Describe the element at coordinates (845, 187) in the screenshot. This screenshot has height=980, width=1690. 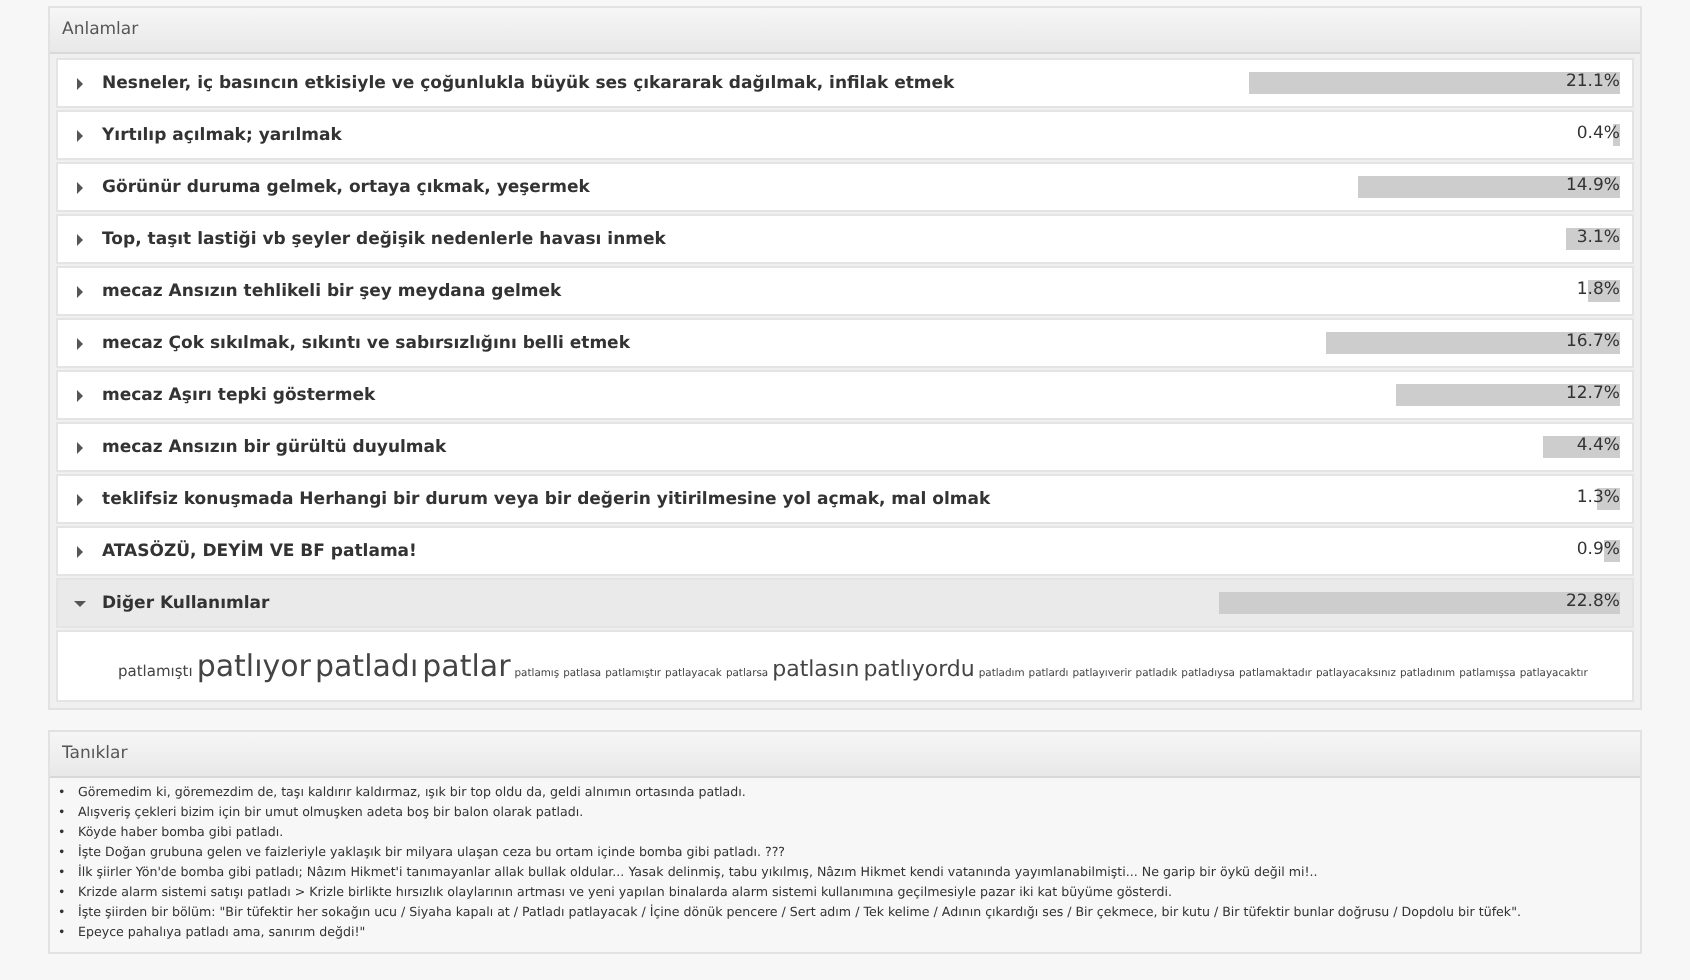
I see `meaning-row: Görünür duruma gelmek, ortaya çıkmak, yeşermek 14.9%` at that location.